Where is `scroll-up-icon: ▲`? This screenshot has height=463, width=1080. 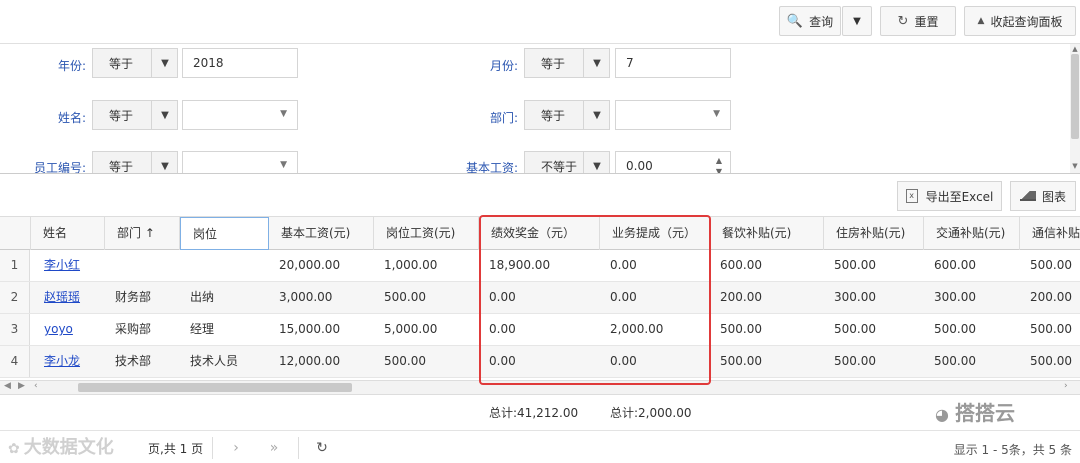
scroll-up-icon: ▲ is located at coordinates (1075, 49).